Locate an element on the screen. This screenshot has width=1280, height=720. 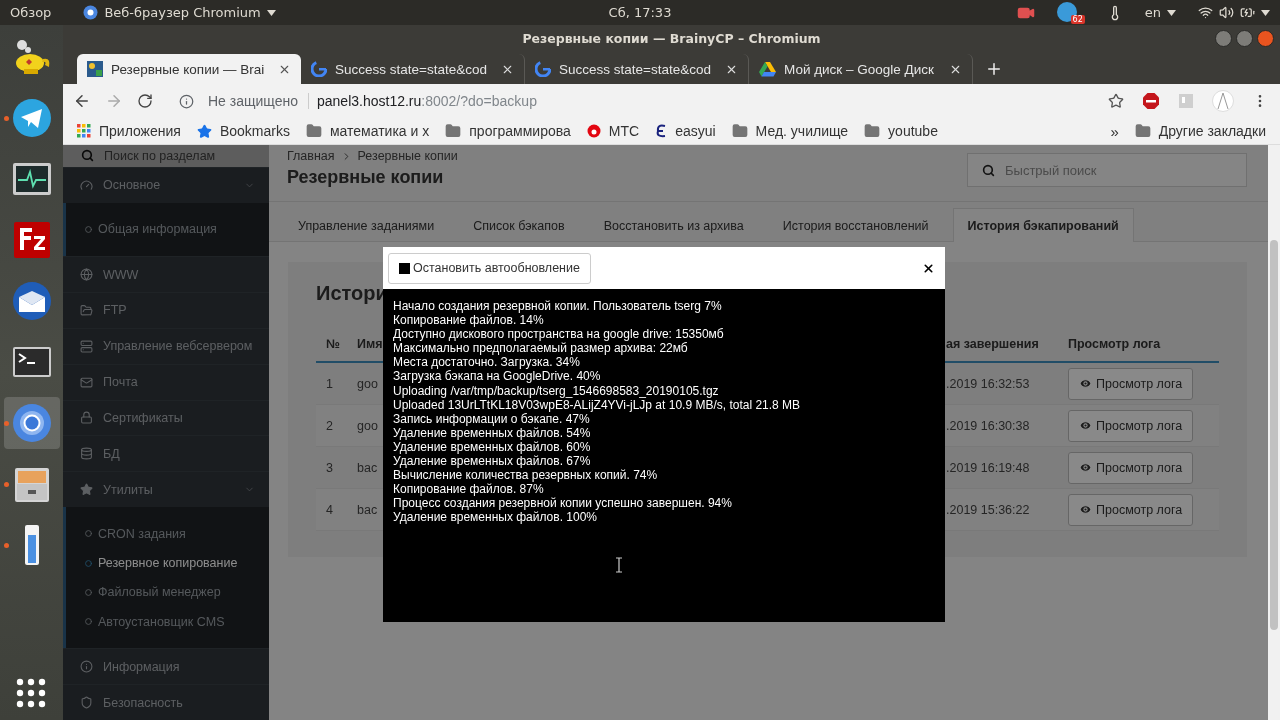
script-e-icon is located at coordinates (661, 131).